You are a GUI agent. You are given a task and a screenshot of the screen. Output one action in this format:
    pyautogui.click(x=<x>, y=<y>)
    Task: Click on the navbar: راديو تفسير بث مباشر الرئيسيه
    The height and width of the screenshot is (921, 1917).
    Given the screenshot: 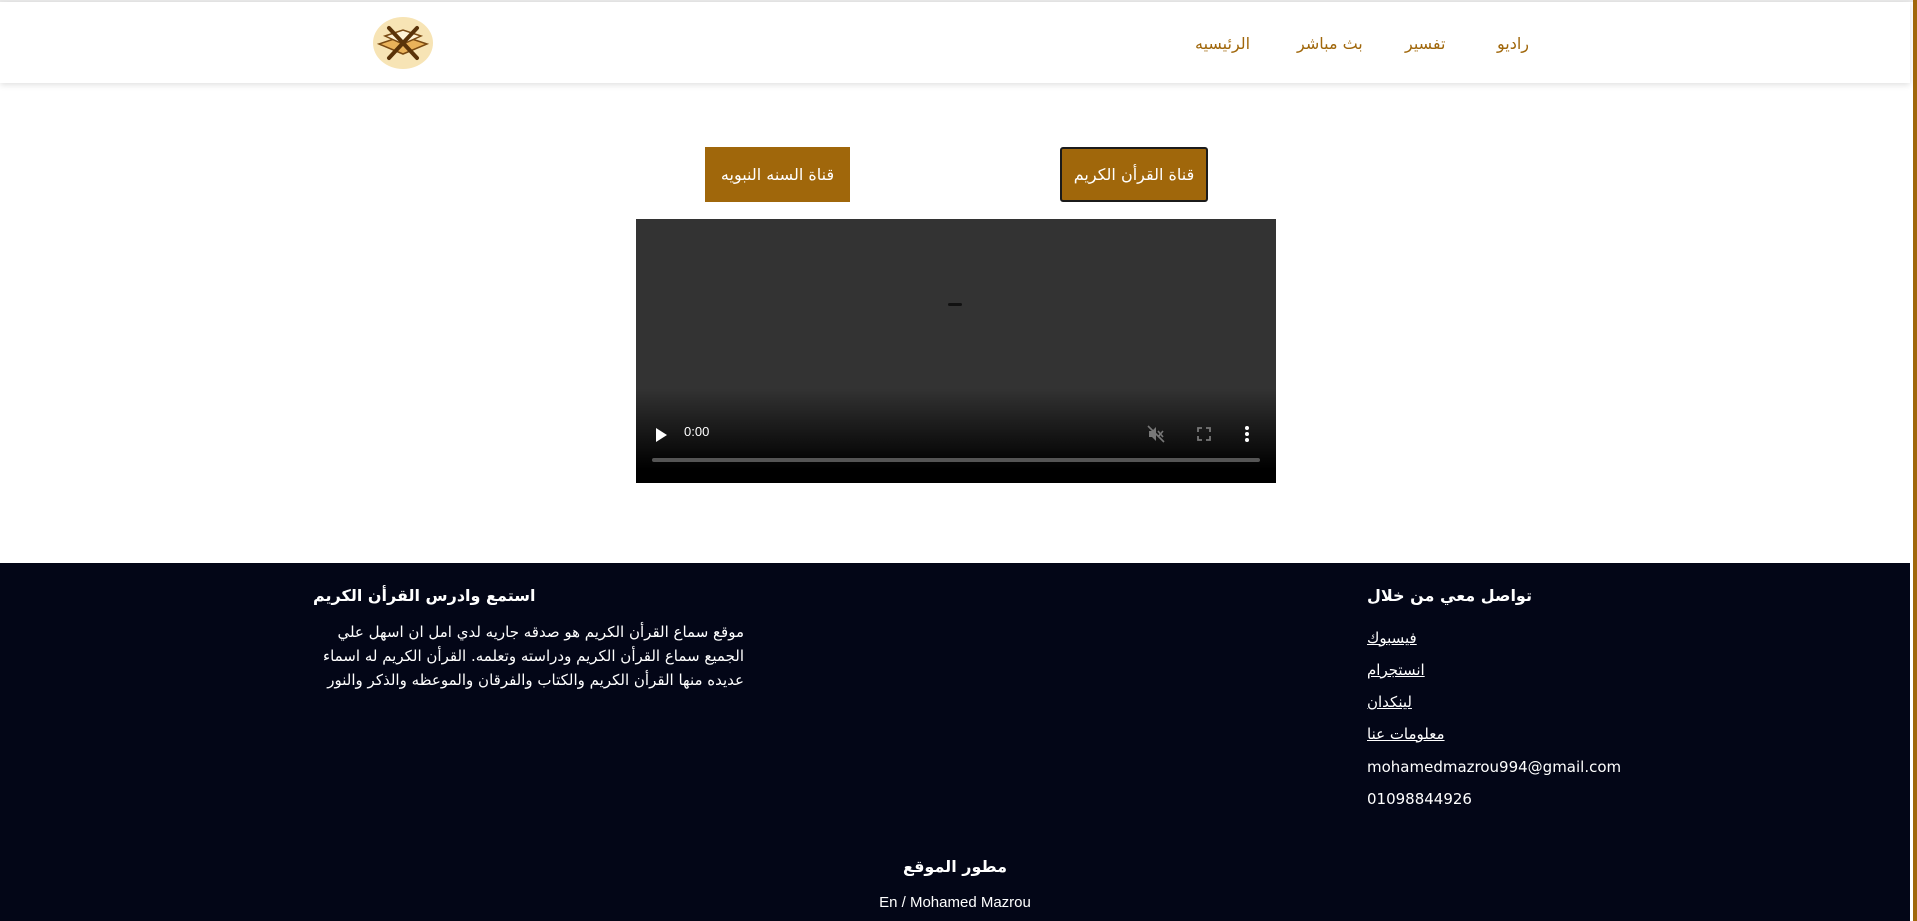 What is the action you would take?
    pyautogui.click(x=955, y=42)
    